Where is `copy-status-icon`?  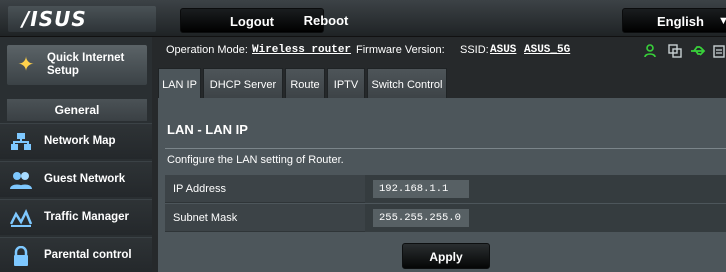
copy-status-icon is located at coordinates (675, 52).